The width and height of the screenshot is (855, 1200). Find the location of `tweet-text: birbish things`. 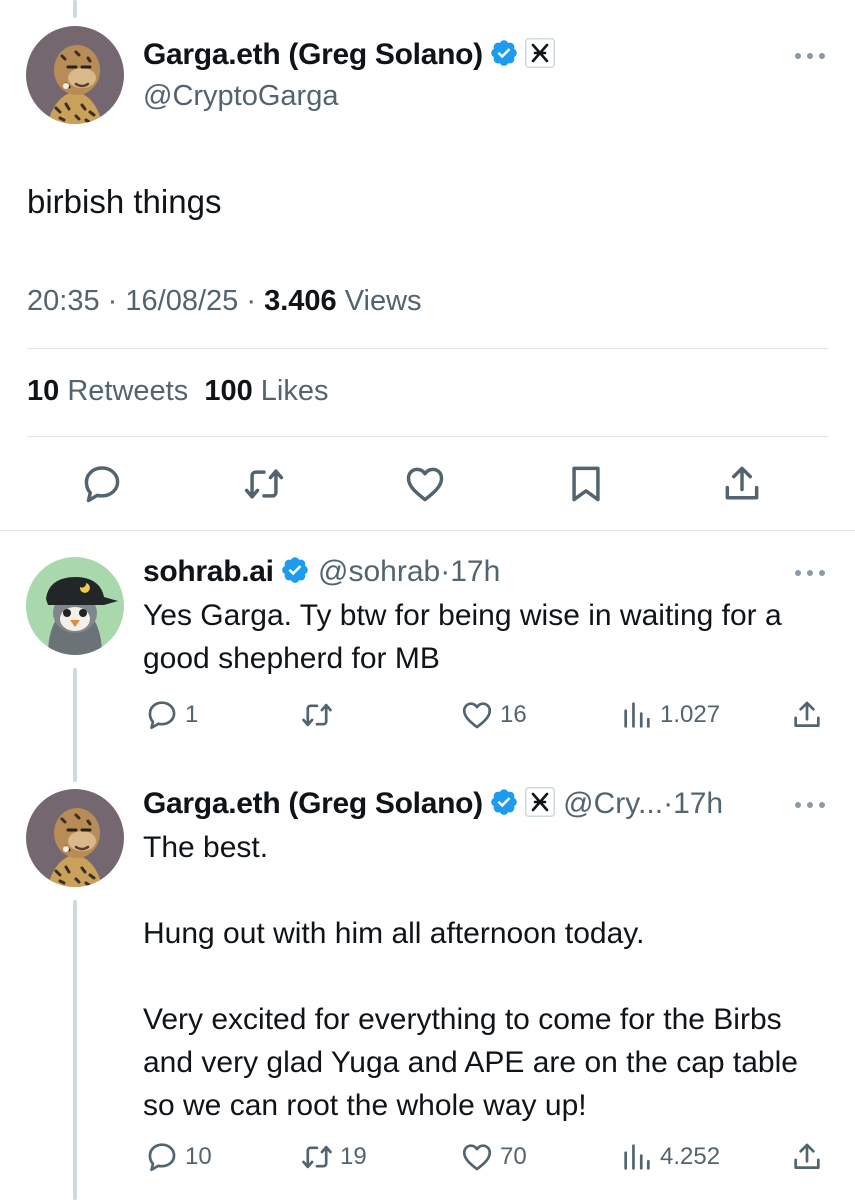

tweet-text: birbish things is located at coordinates (124, 201).